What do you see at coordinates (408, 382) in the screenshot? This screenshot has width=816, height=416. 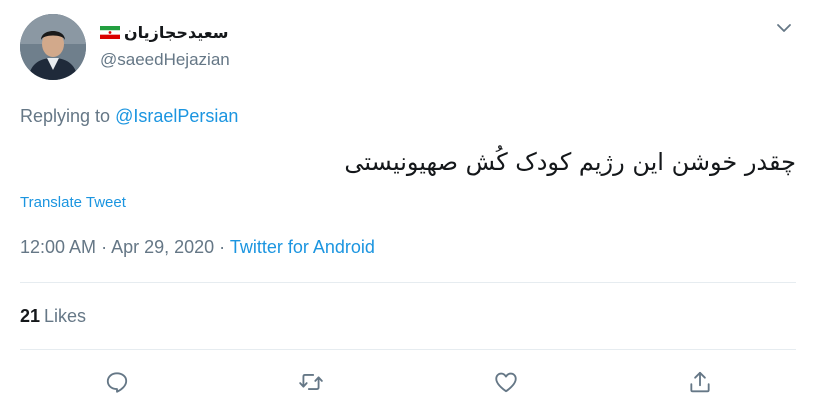 I see `action-bar` at bounding box center [408, 382].